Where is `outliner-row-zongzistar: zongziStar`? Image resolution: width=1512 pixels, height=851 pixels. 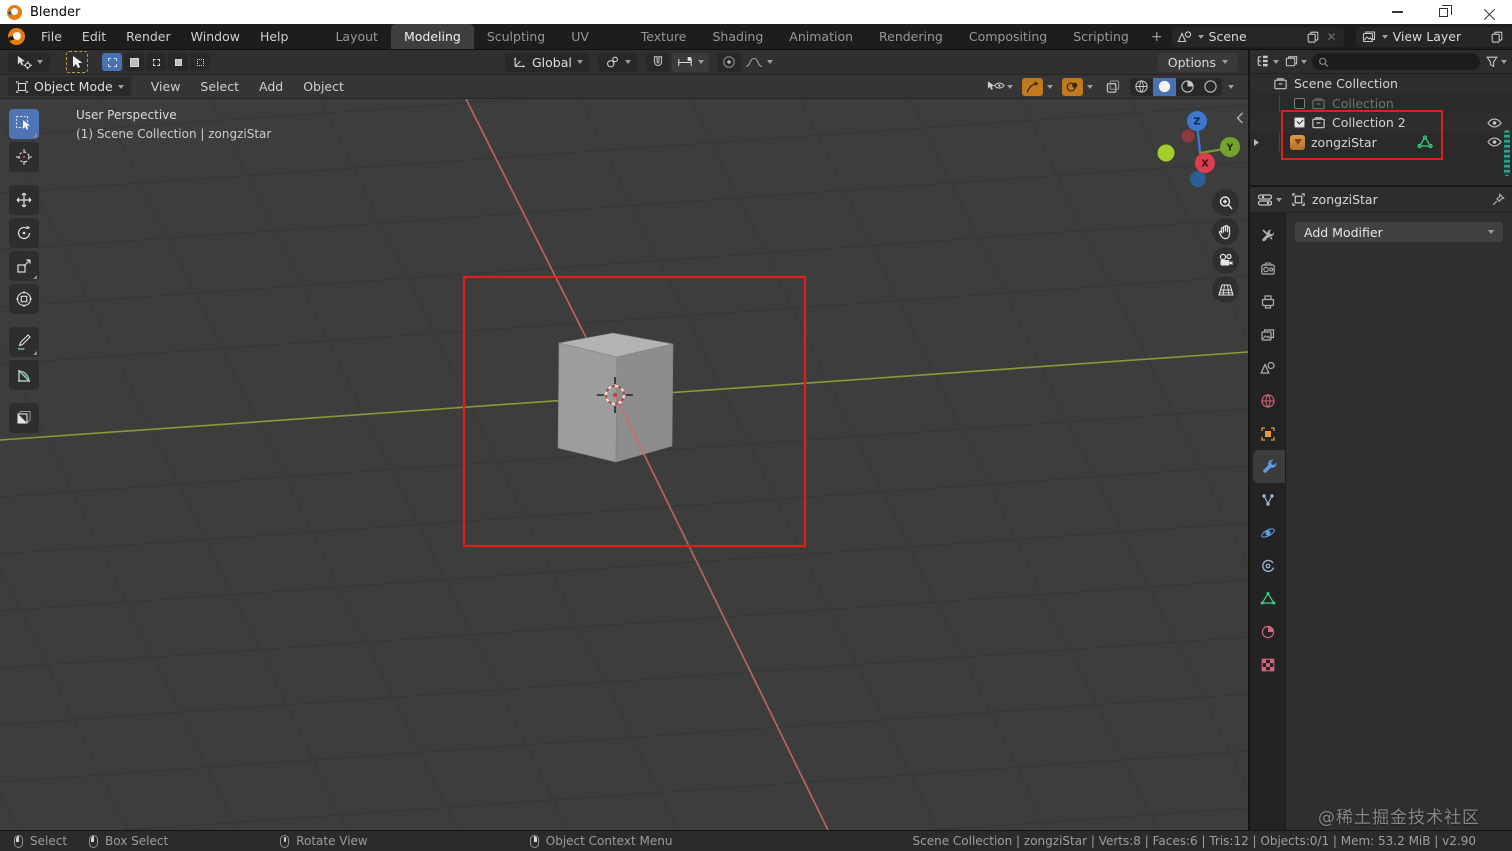 outliner-row-zongzistar: zongziStar is located at coordinates (1381, 143).